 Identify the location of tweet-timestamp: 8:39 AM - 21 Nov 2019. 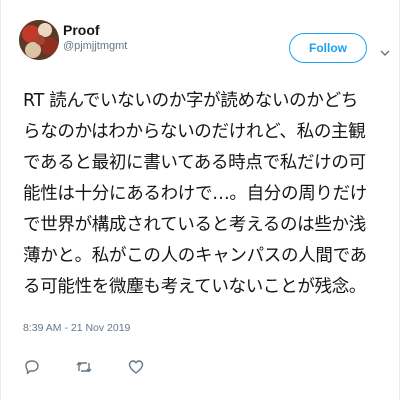
(76, 328).